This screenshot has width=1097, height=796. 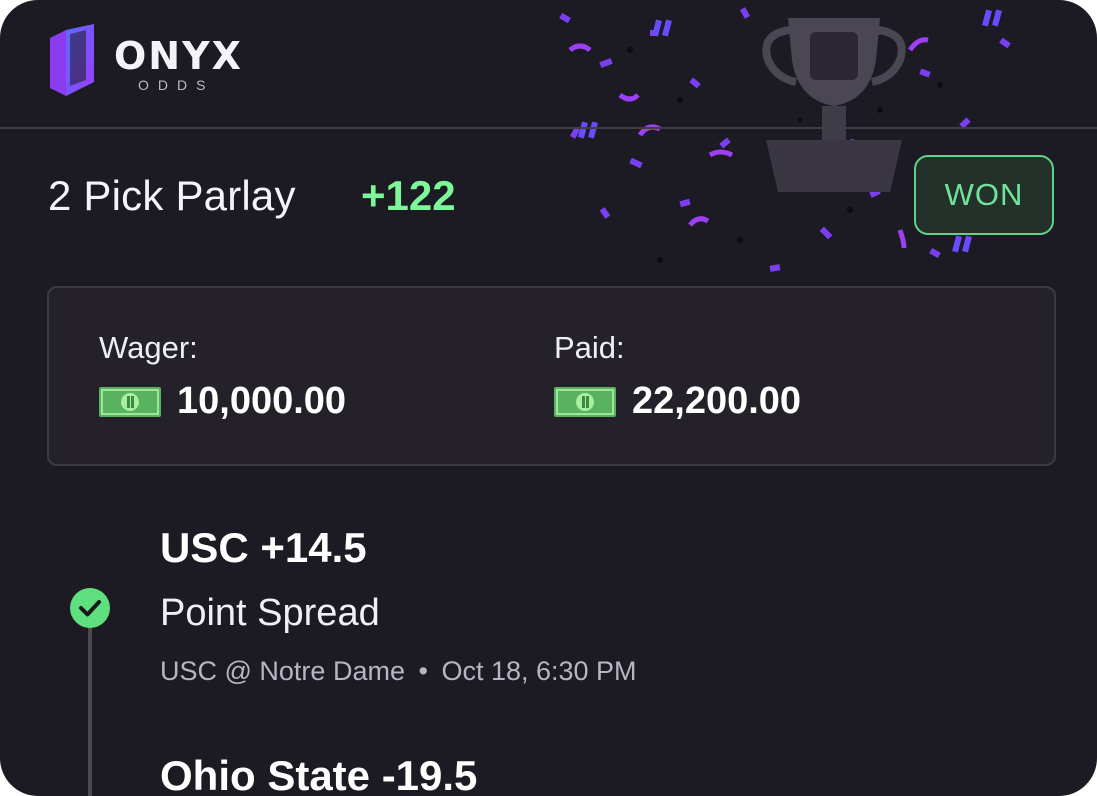 What do you see at coordinates (176, 85) in the screenshot?
I see `brand-subtitle: ODDS` at bounding box center [176, 85].